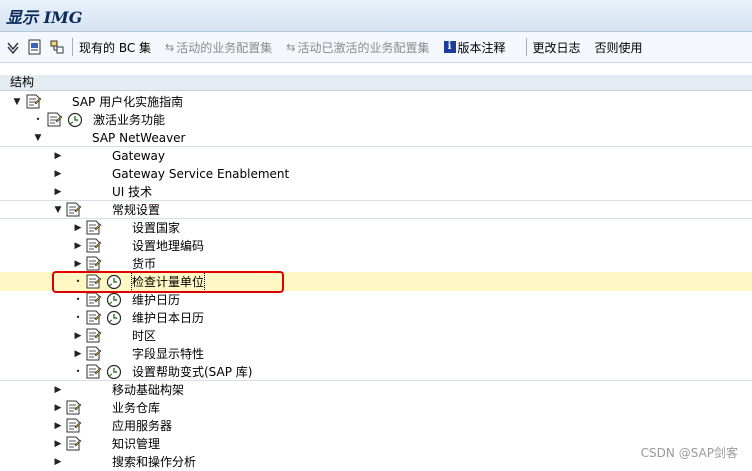 This screenshot has width=752, height=471. What do you see at coordinates (363, 47) in the screenshot?
I see `activated-bc-sets-activity-label: 活动已激活的业务配置集` at bounding box center [363, 47].